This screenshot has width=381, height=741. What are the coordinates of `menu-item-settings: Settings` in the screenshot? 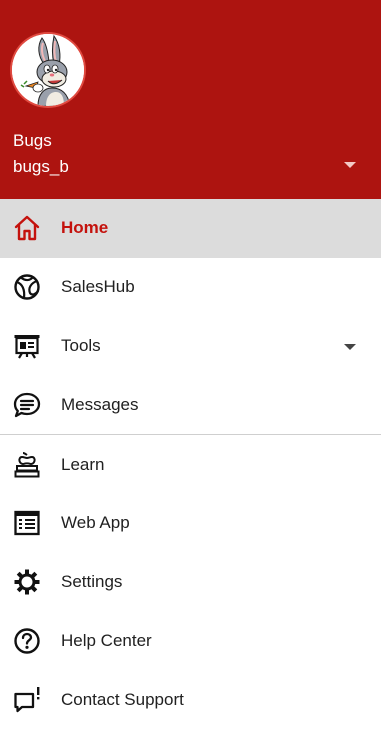 It's located at (190, 582).